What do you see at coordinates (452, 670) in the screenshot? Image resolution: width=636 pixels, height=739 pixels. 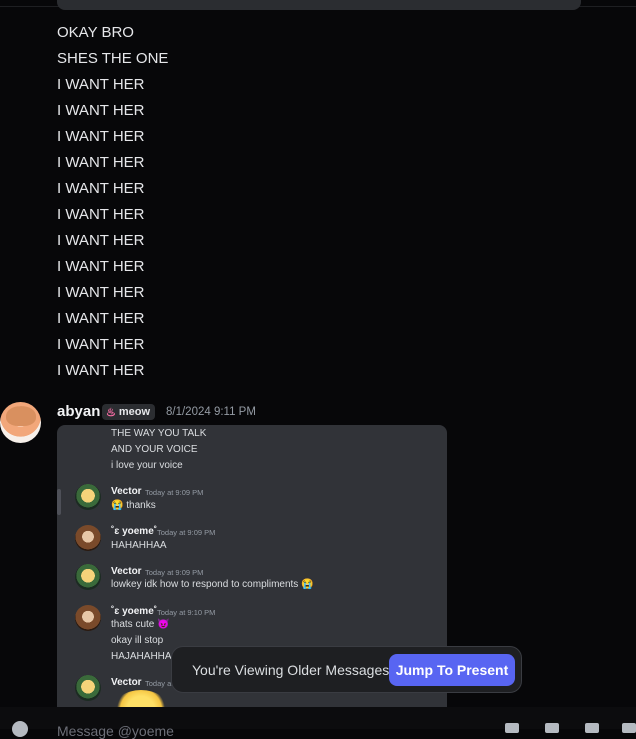 I see `jump-to-present-button: Jump To Present` at bounding box center [452, 670].